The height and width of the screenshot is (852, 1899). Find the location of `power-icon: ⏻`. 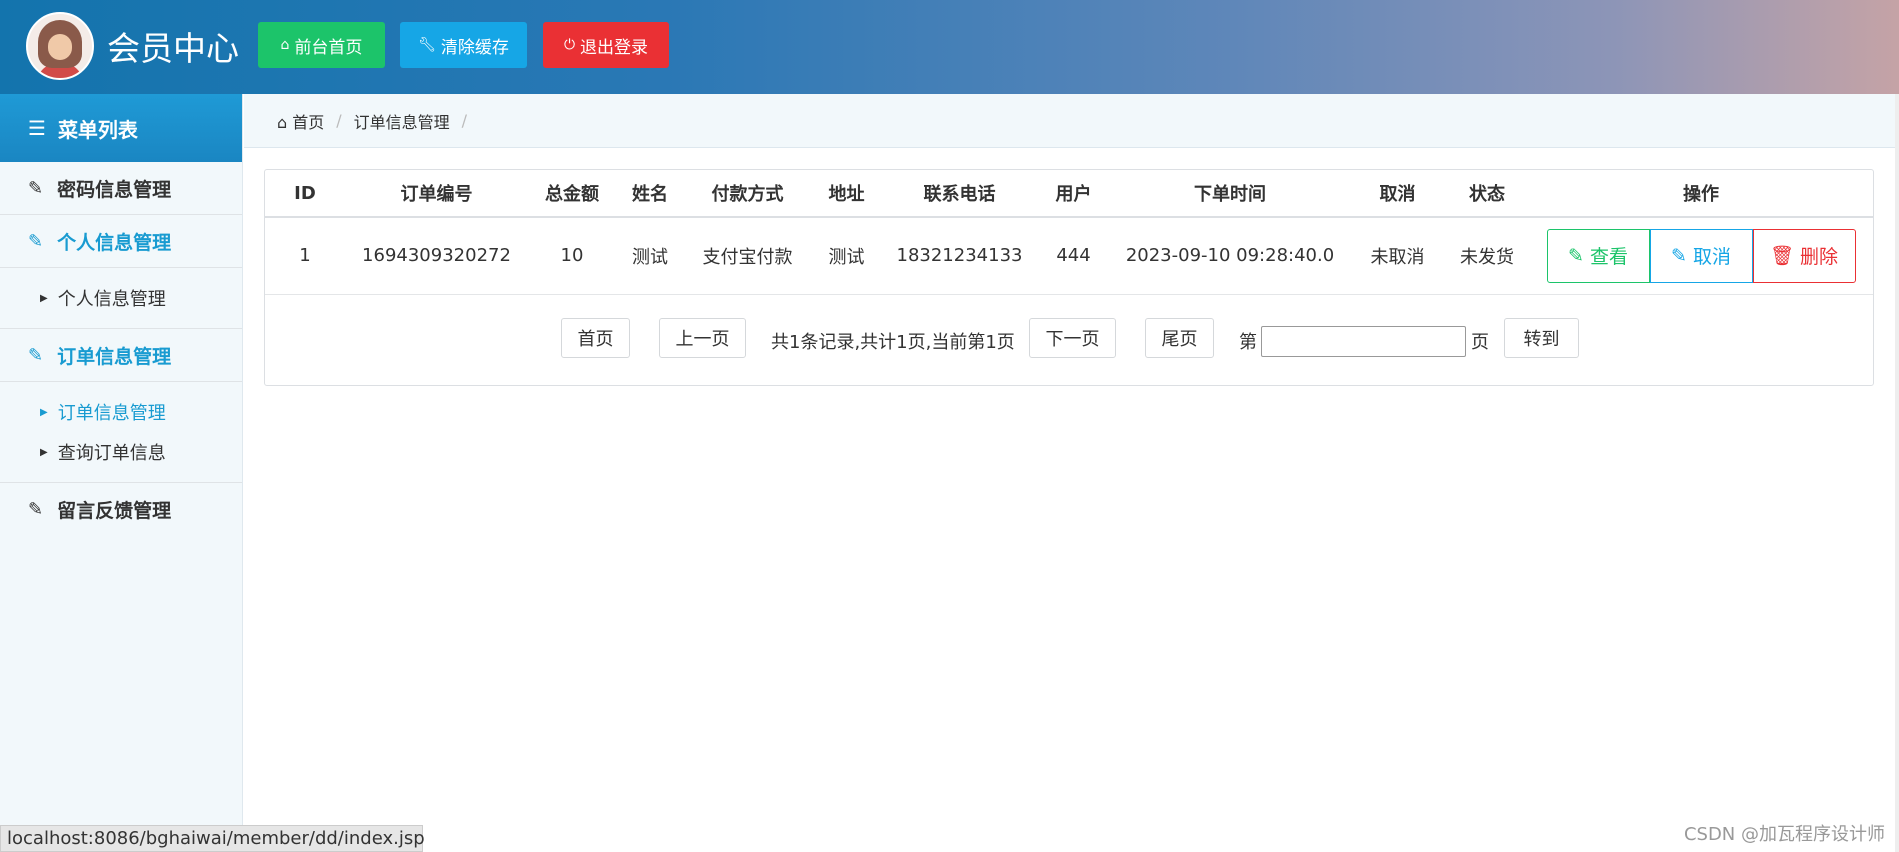

power-icon: ⏻ is located at coordinates (569, 45).